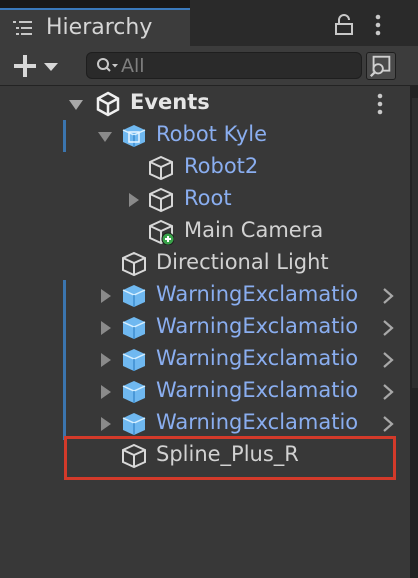 The width and height of the screenshot is (418, 578). I want to click on tree-item-main-camera: Main Camera, so click(205, 232).